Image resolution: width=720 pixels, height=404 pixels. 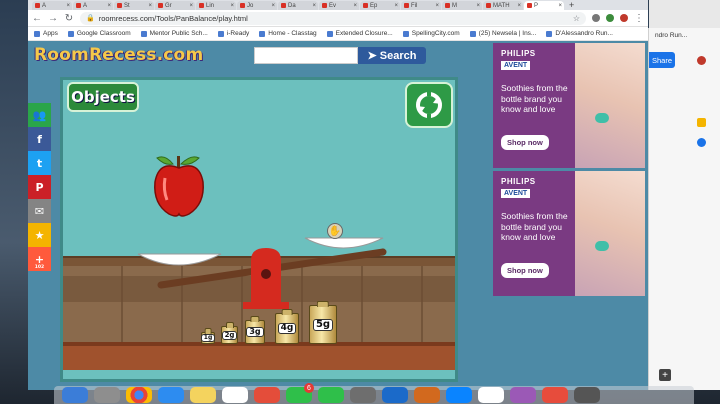 I want to click on podcasts-icon, so click(x=523, y=395).